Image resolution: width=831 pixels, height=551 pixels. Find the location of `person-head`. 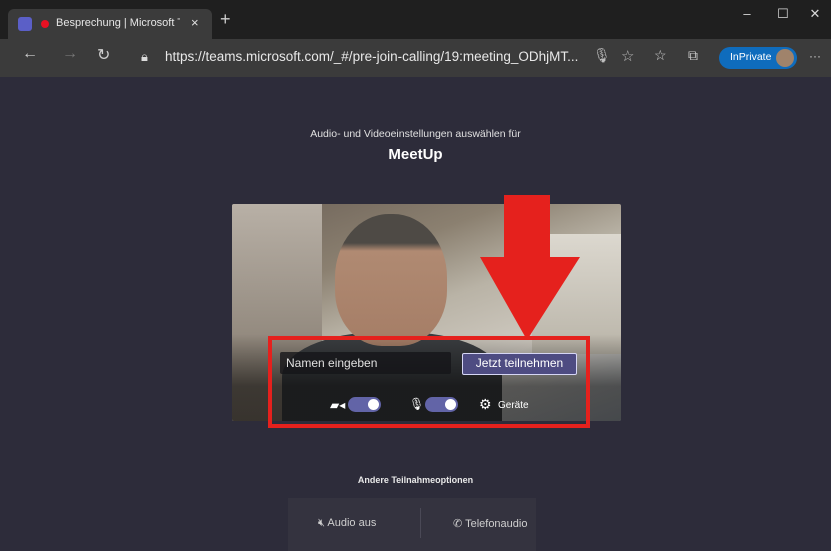

person-head is located at coordinates (391, 280).